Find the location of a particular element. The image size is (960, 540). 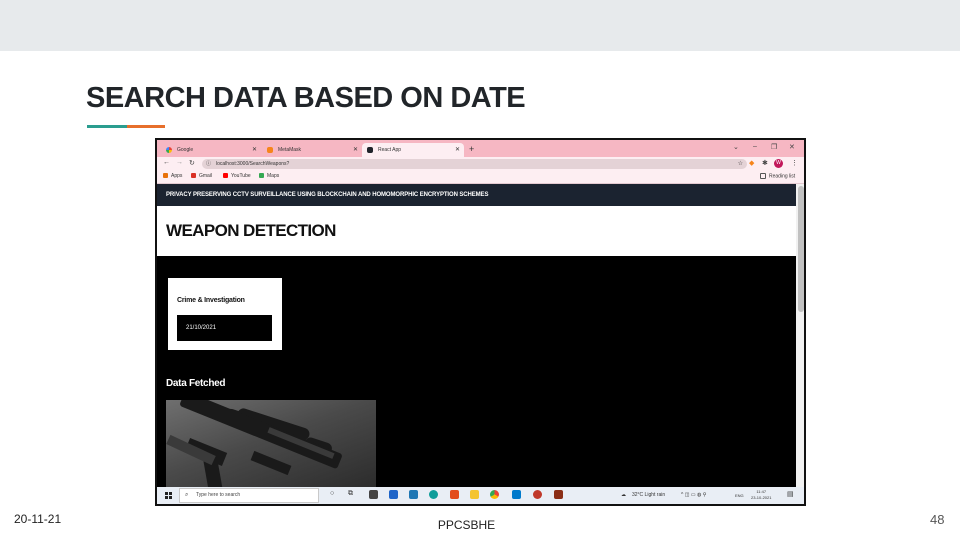

top-band is located at coordinates (480, 25).